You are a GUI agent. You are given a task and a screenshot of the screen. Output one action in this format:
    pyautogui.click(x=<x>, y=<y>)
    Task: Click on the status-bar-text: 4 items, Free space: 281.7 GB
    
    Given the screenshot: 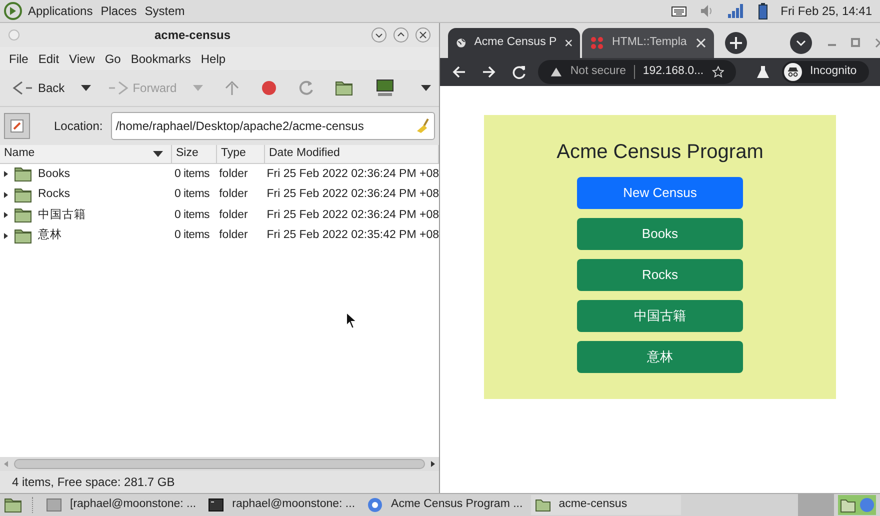 What is the action you would take?
    pyautogui.click(x=219, y=482)
    